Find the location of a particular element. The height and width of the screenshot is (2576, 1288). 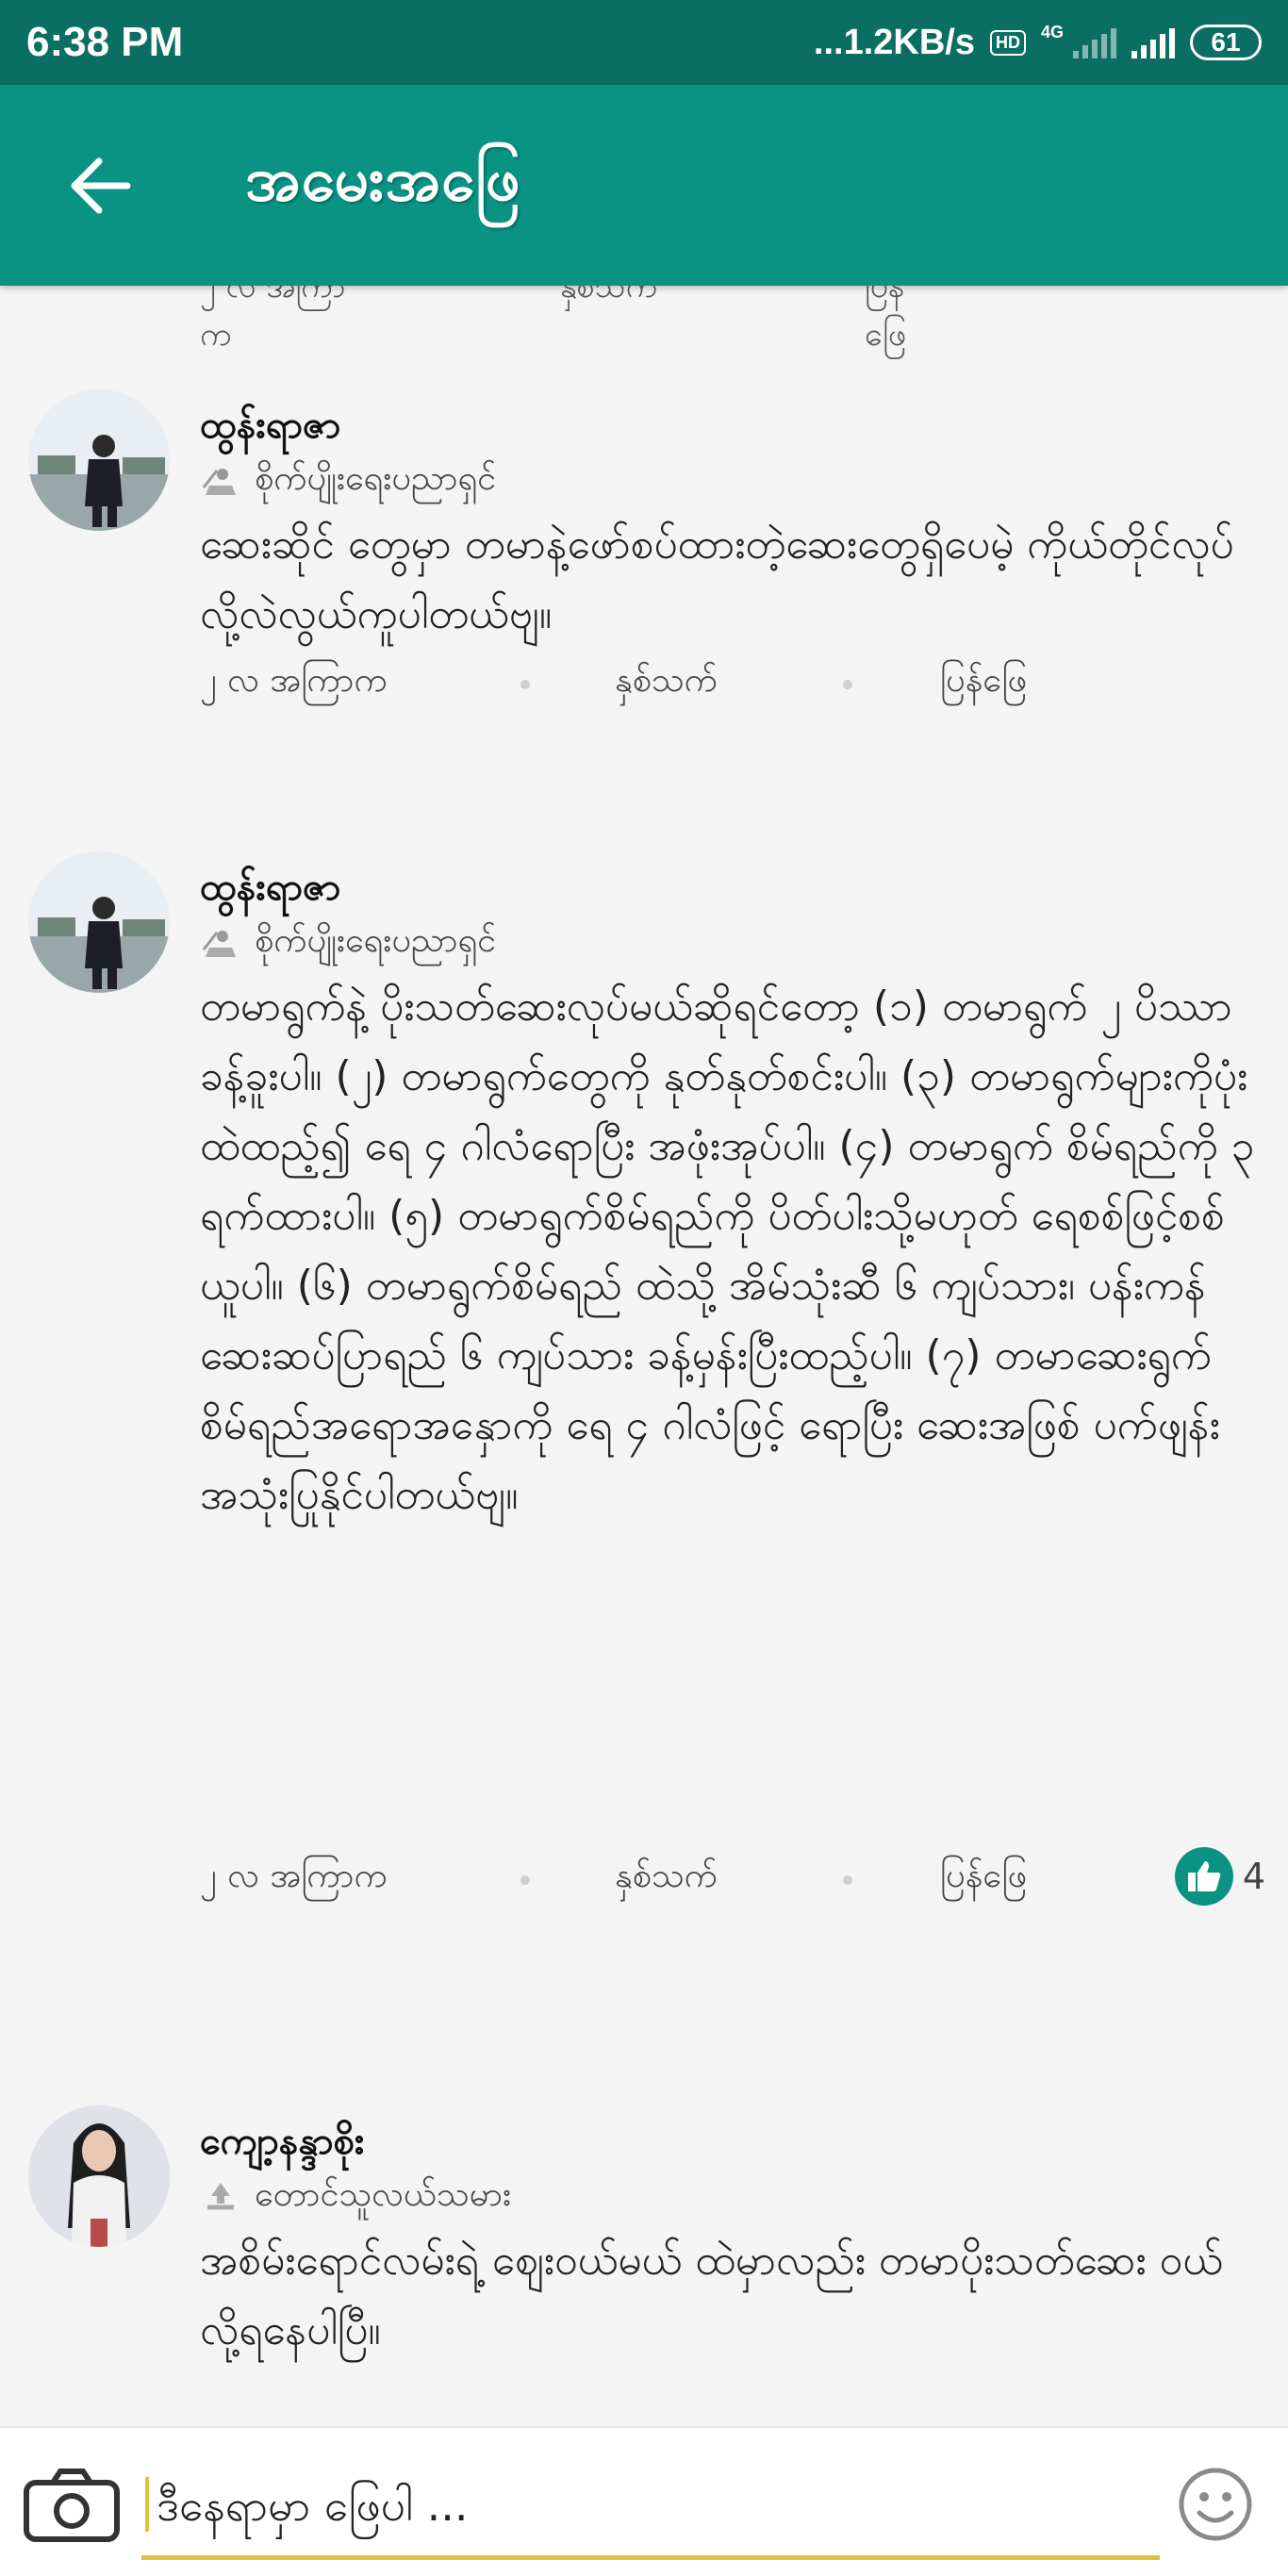

battery-level: 61 is located at coordinates (1226, 42).